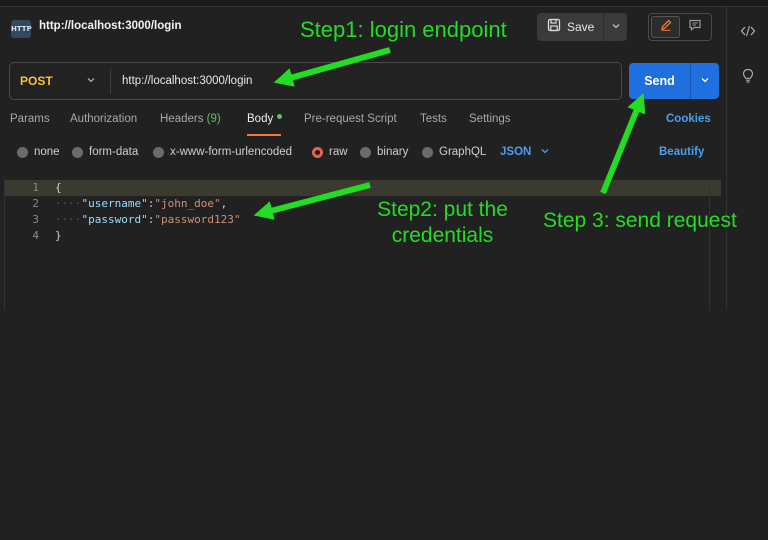 This screenshot has height=540, width=768. What do you see at coordinates (114, 152) in the screenshot?
I see `radio-label: form-data` at bounding box center [114, 152].